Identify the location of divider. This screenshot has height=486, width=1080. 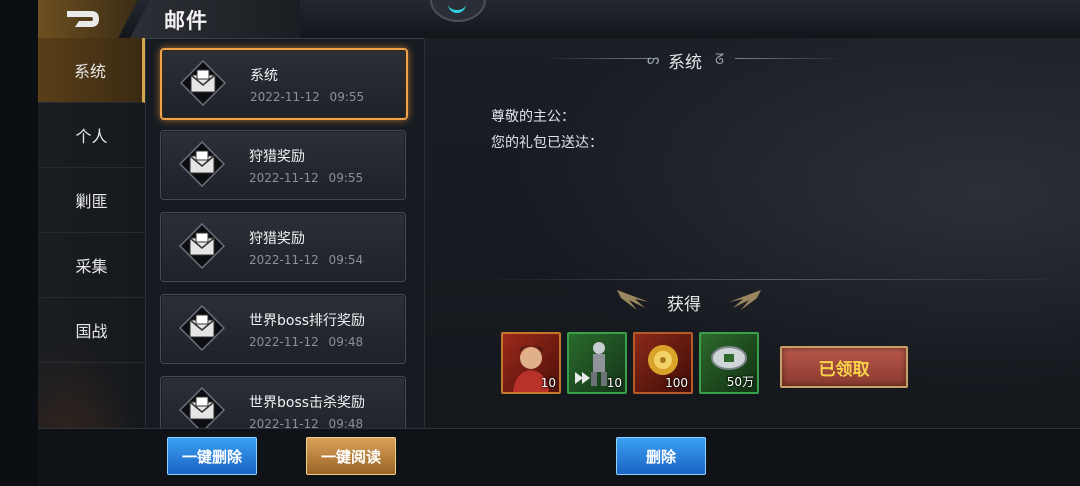
(775, 279).